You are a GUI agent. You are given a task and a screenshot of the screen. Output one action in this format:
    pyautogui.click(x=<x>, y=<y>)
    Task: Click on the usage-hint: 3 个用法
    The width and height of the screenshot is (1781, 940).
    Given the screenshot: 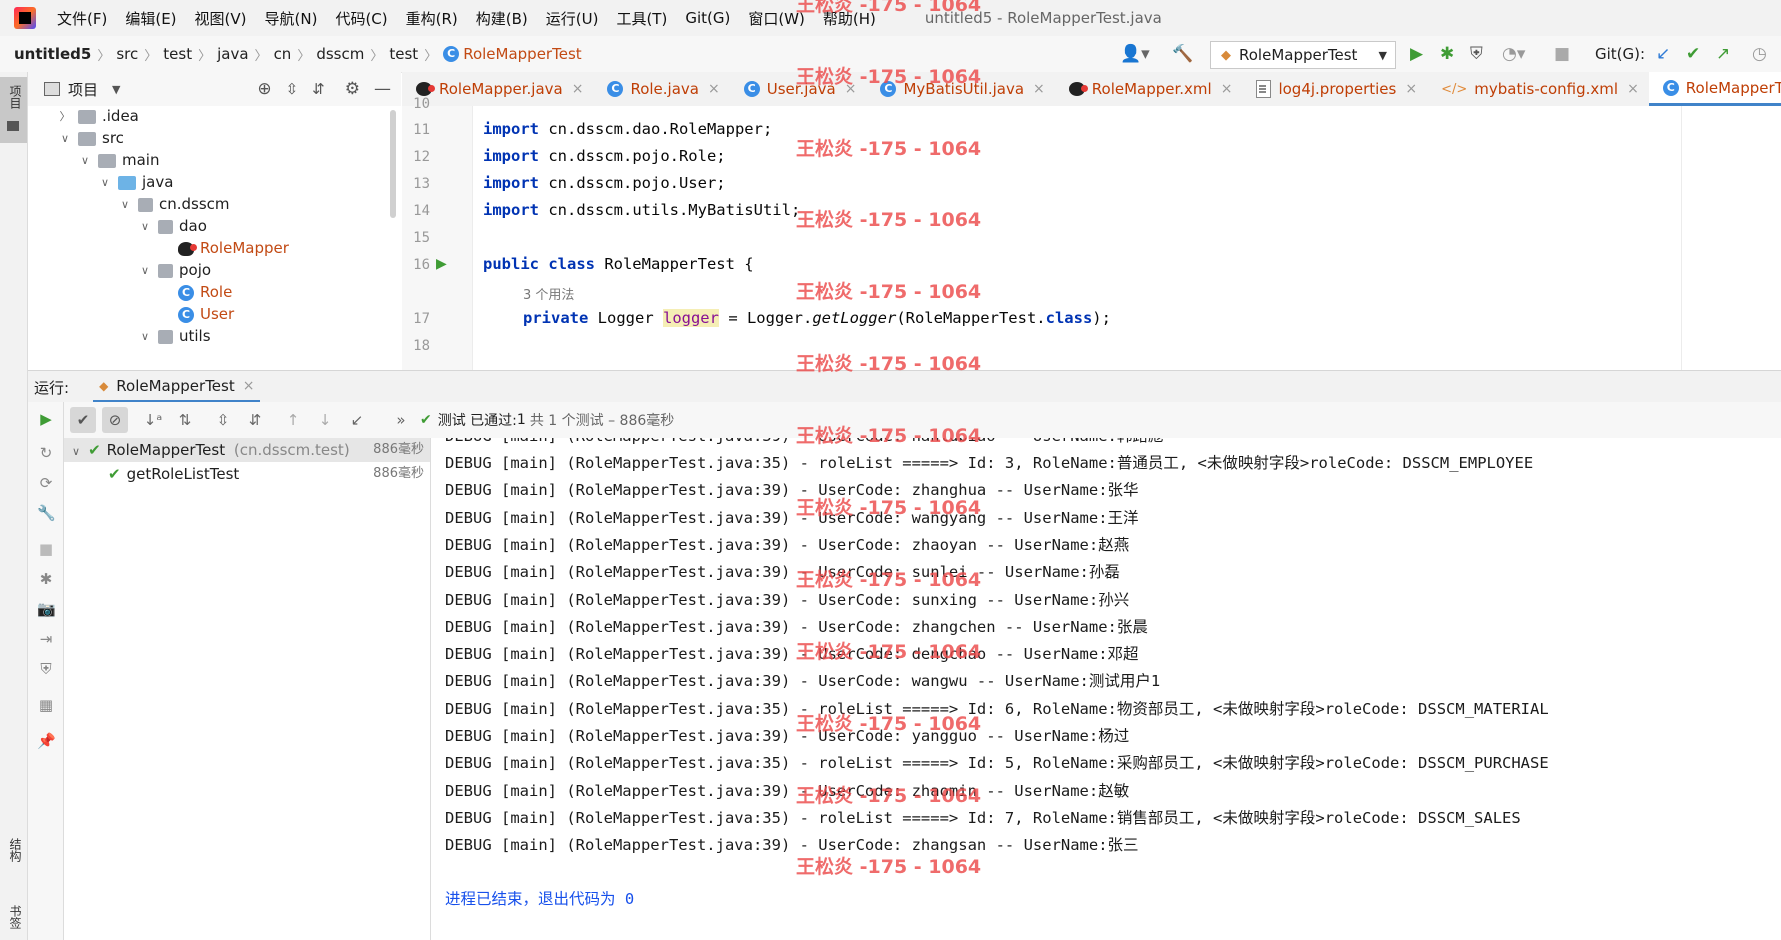 What is the action you would take?
    pyautogui.click(x=548, y=293)
    